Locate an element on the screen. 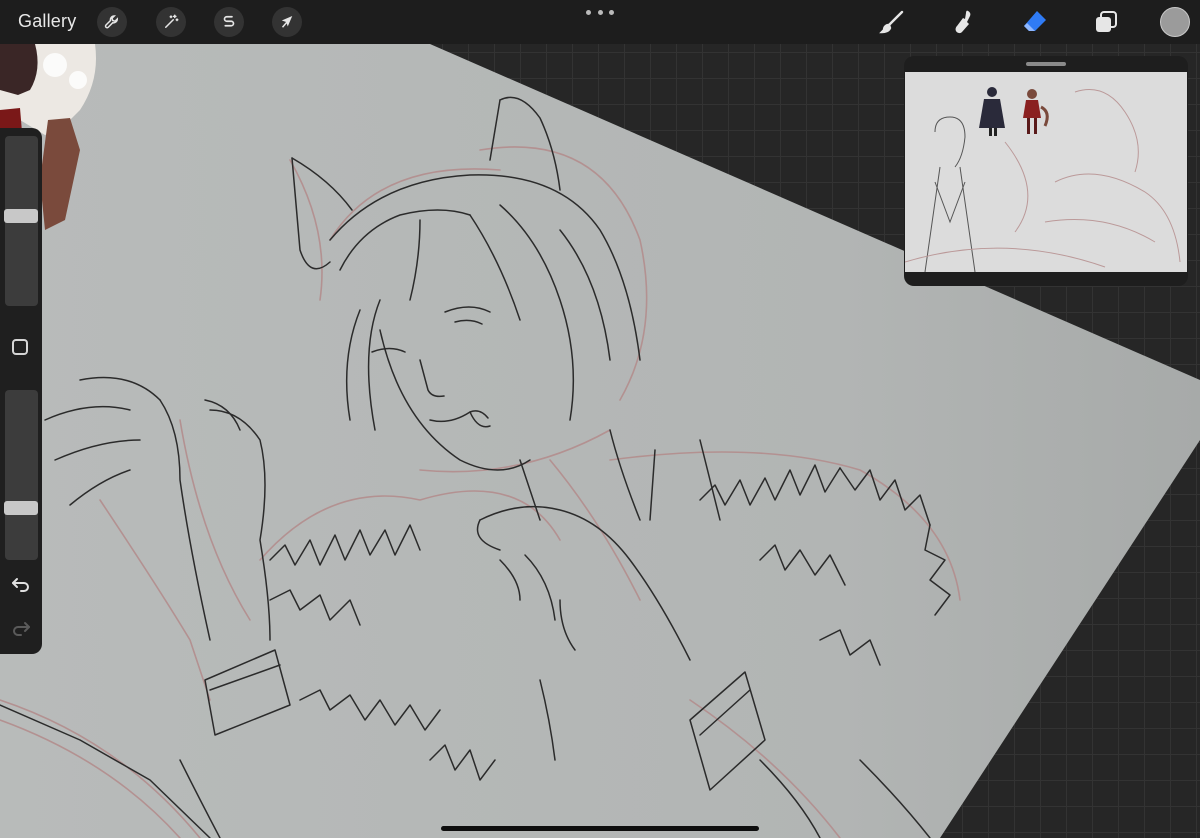 The image size is (1200, 838). smudge-tool-button is located at coordinates (964, 22).